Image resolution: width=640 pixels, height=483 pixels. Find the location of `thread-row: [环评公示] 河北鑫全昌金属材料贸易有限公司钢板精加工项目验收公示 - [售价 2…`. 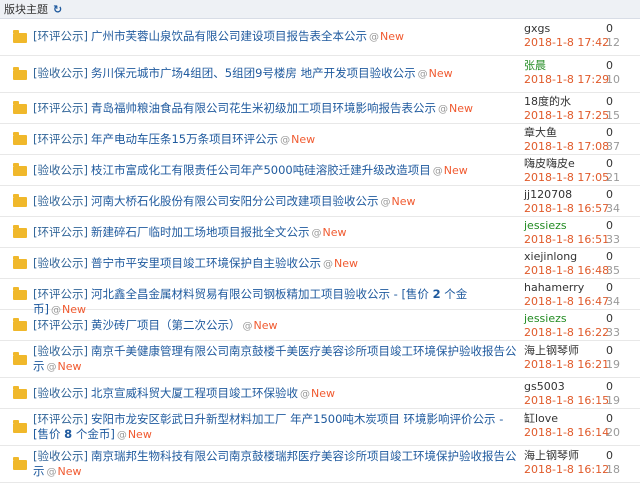

thread-row: [环评公示] 河北鑫全昌金属材料贸易有限公司钢板精加工项目验收公示 - [售价 2… is located at coordinates (320, 297).